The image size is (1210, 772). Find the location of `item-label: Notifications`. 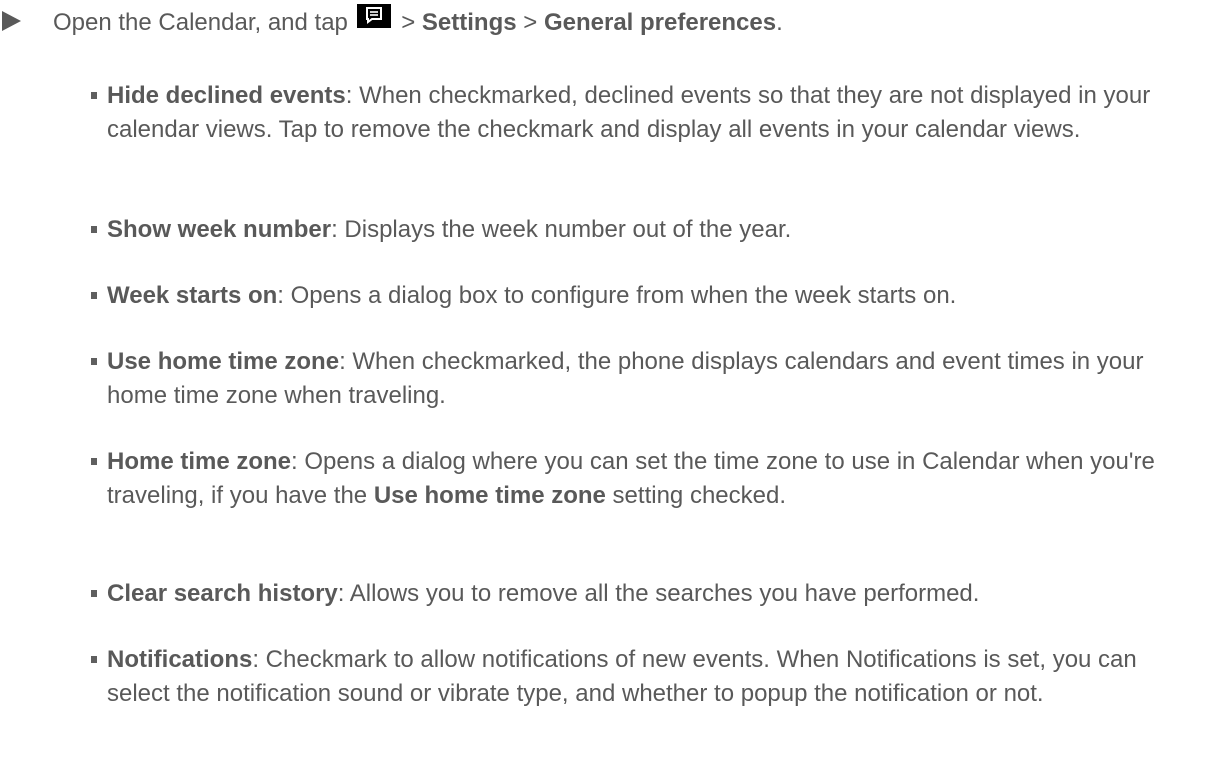

item-label: Notifications is located at coordinates (180, 659).